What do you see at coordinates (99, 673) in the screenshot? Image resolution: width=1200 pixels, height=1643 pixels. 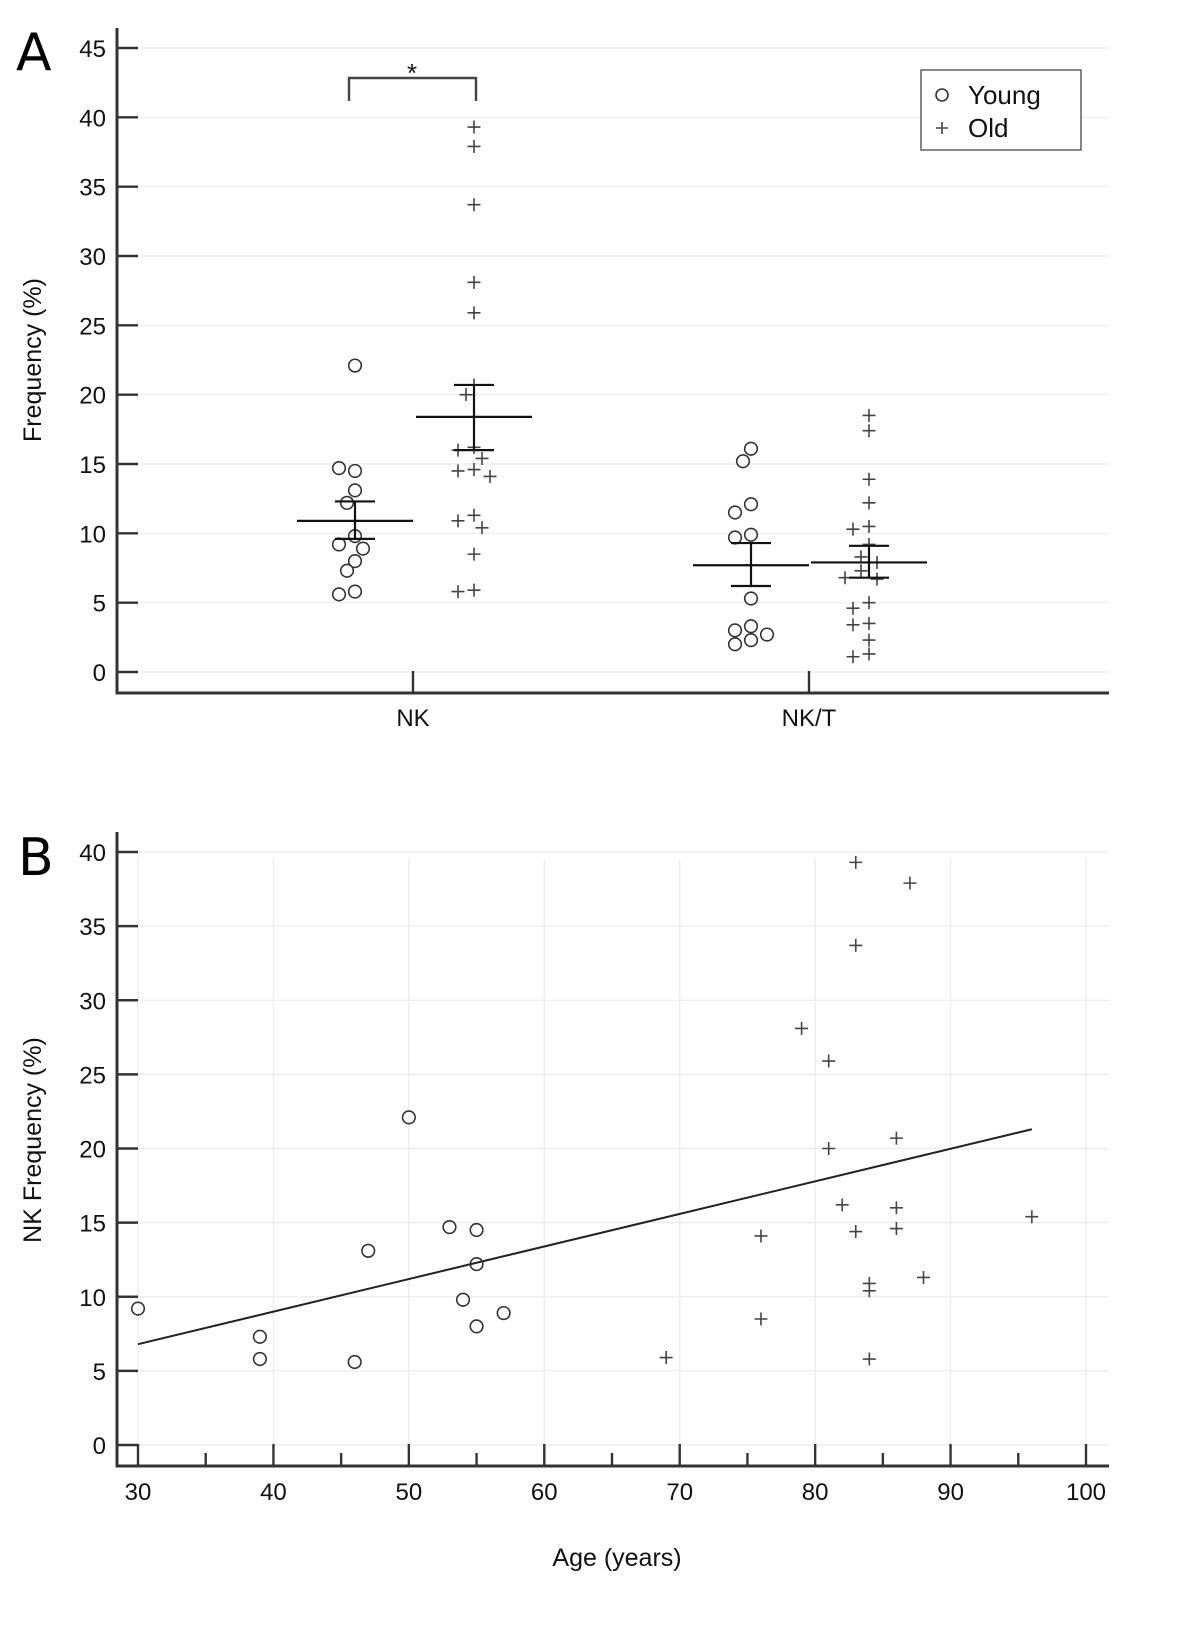 I see `y-tick-label: 0` at bounding box center [99, 673].